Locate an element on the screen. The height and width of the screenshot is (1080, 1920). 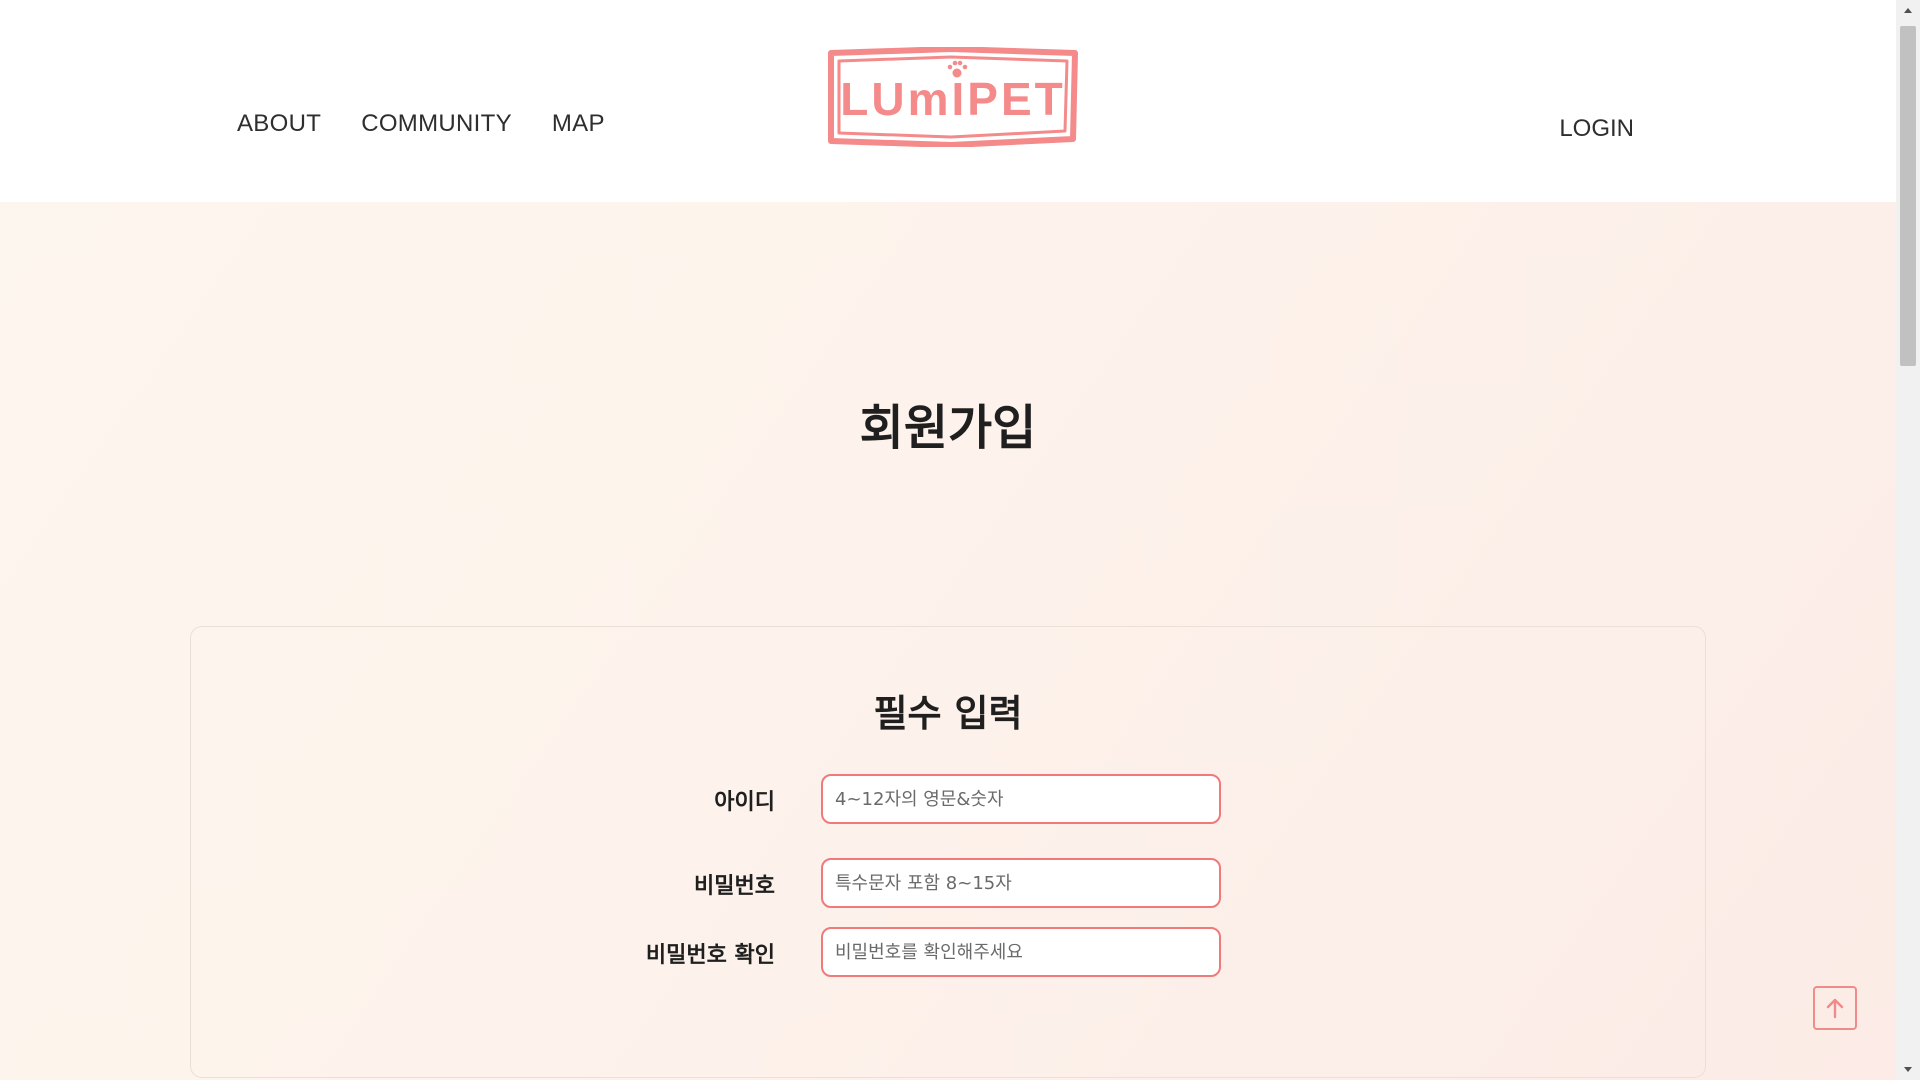
logo-text: LUmIPET is located at coordinates (952, 99).